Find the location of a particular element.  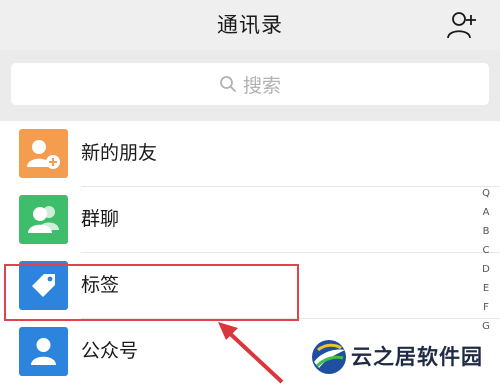

tag-icon is located at coordinates (43, 285).